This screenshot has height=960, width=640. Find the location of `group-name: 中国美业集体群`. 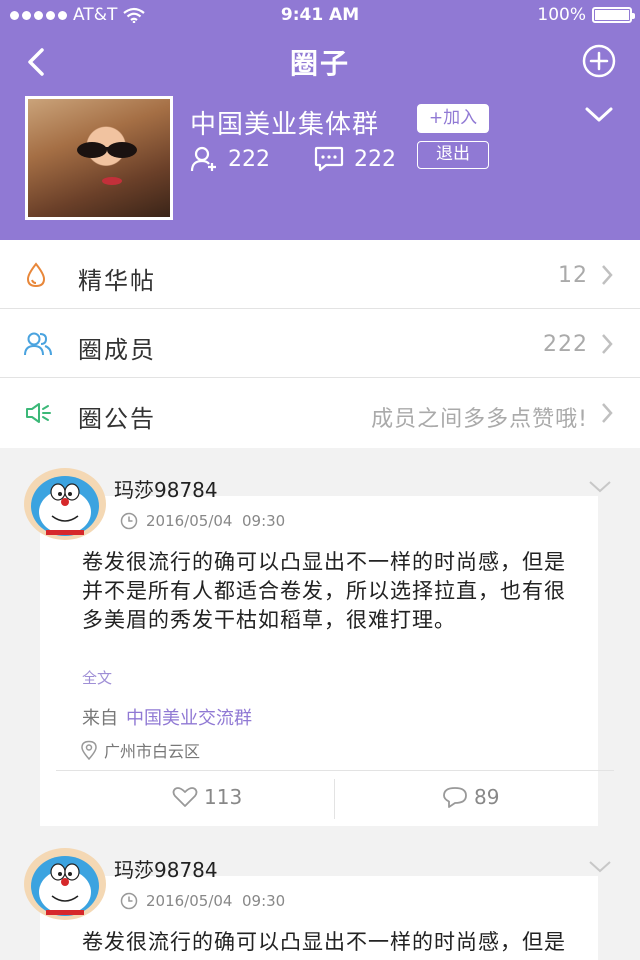

group-name: 中国美业集体群 is located at coordinates (285, 125).